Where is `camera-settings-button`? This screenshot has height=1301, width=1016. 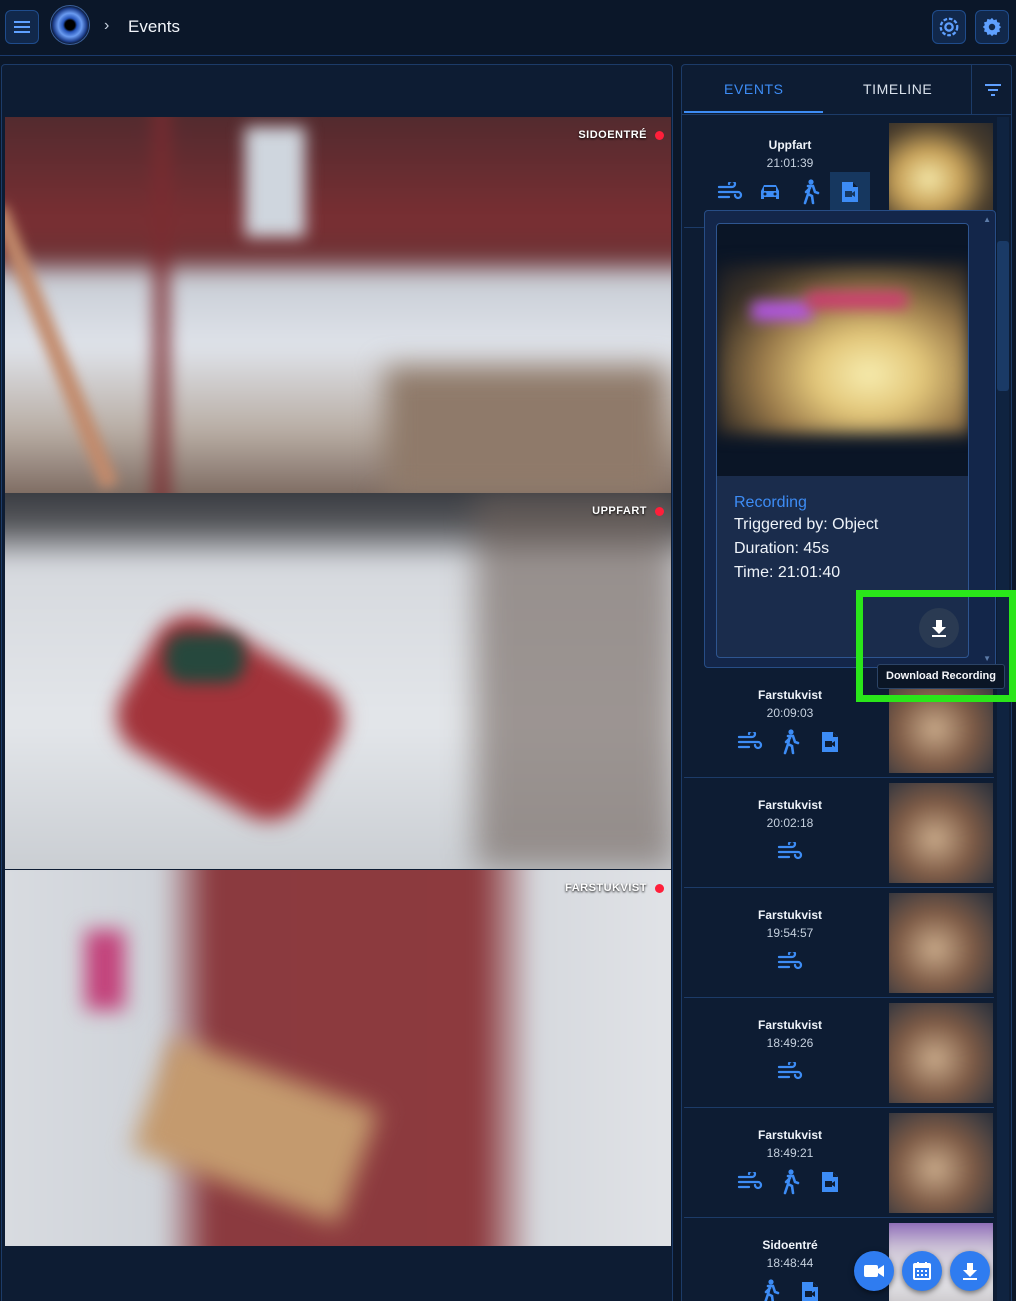
camera-settings-button is located at coordinates (949, 27).